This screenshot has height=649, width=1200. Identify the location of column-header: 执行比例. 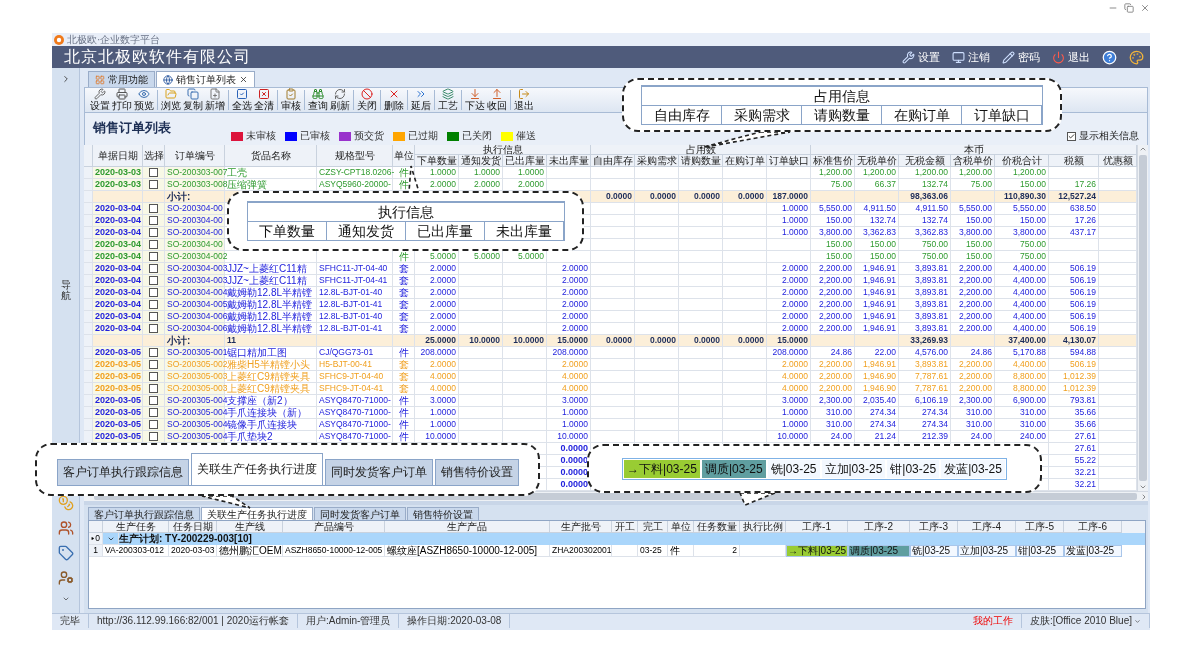
(763, 527).